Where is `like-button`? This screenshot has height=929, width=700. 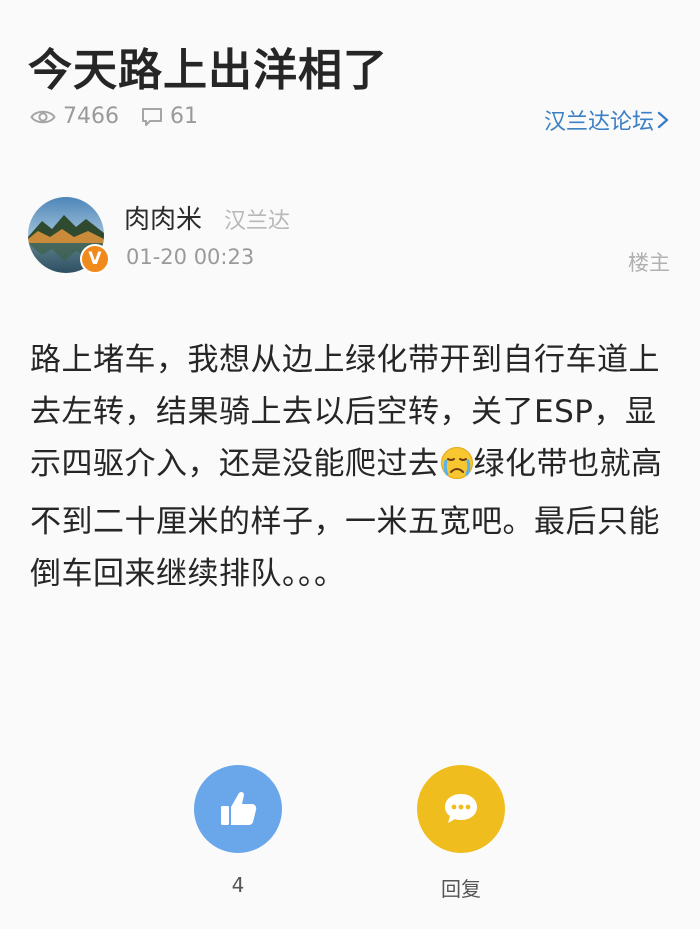
like-button is located at coordinates (238, 809).